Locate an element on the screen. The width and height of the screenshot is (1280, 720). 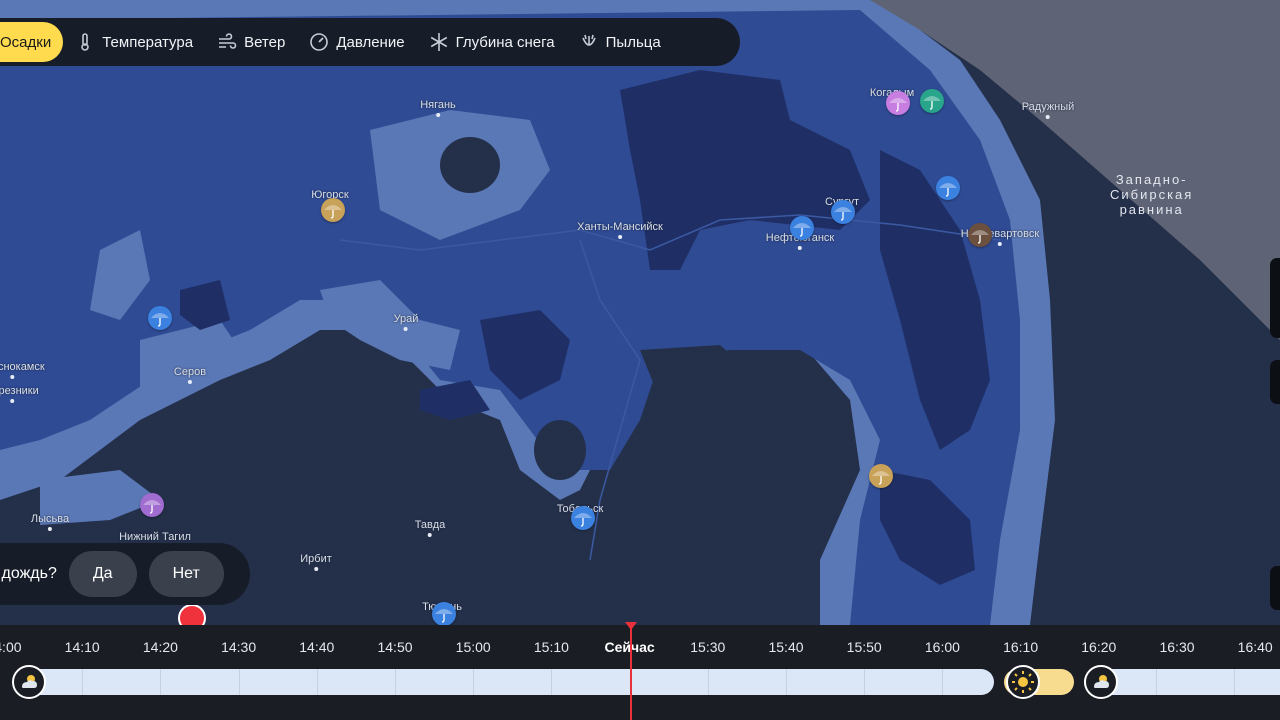
timeline-tick: 15:40 is located at coordinates (785, 647).